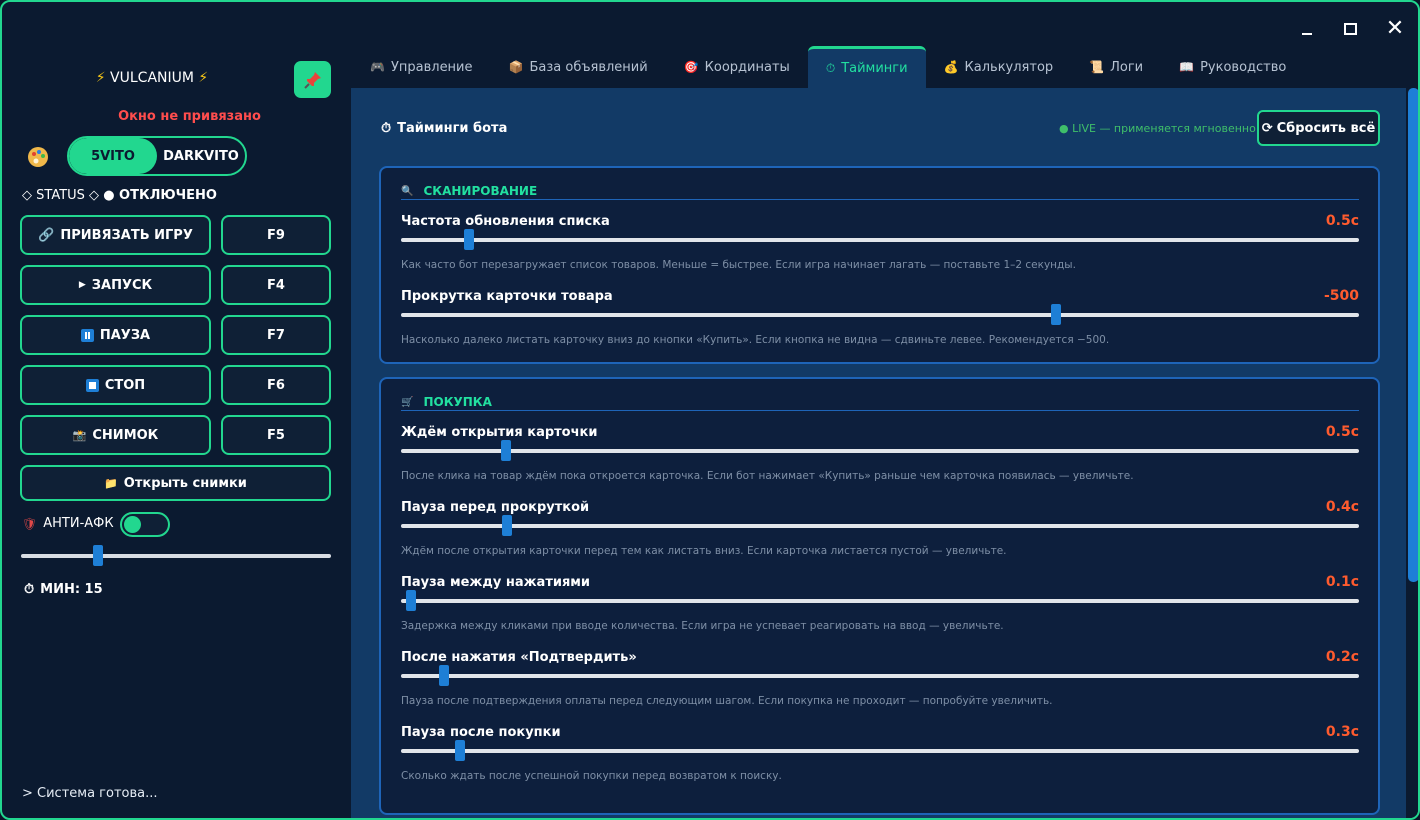 This screenshot has width=1420, height=820. I want to click on anti-afk-toggle, so click(145, 524).